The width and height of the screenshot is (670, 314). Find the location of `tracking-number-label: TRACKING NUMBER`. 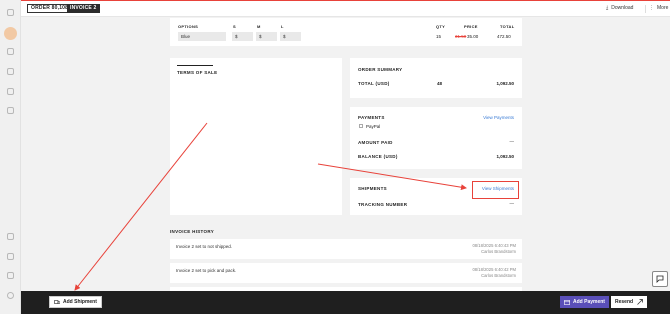

tracking-number-label: TRACKING NUMBER is located at coordinates (383, 204).